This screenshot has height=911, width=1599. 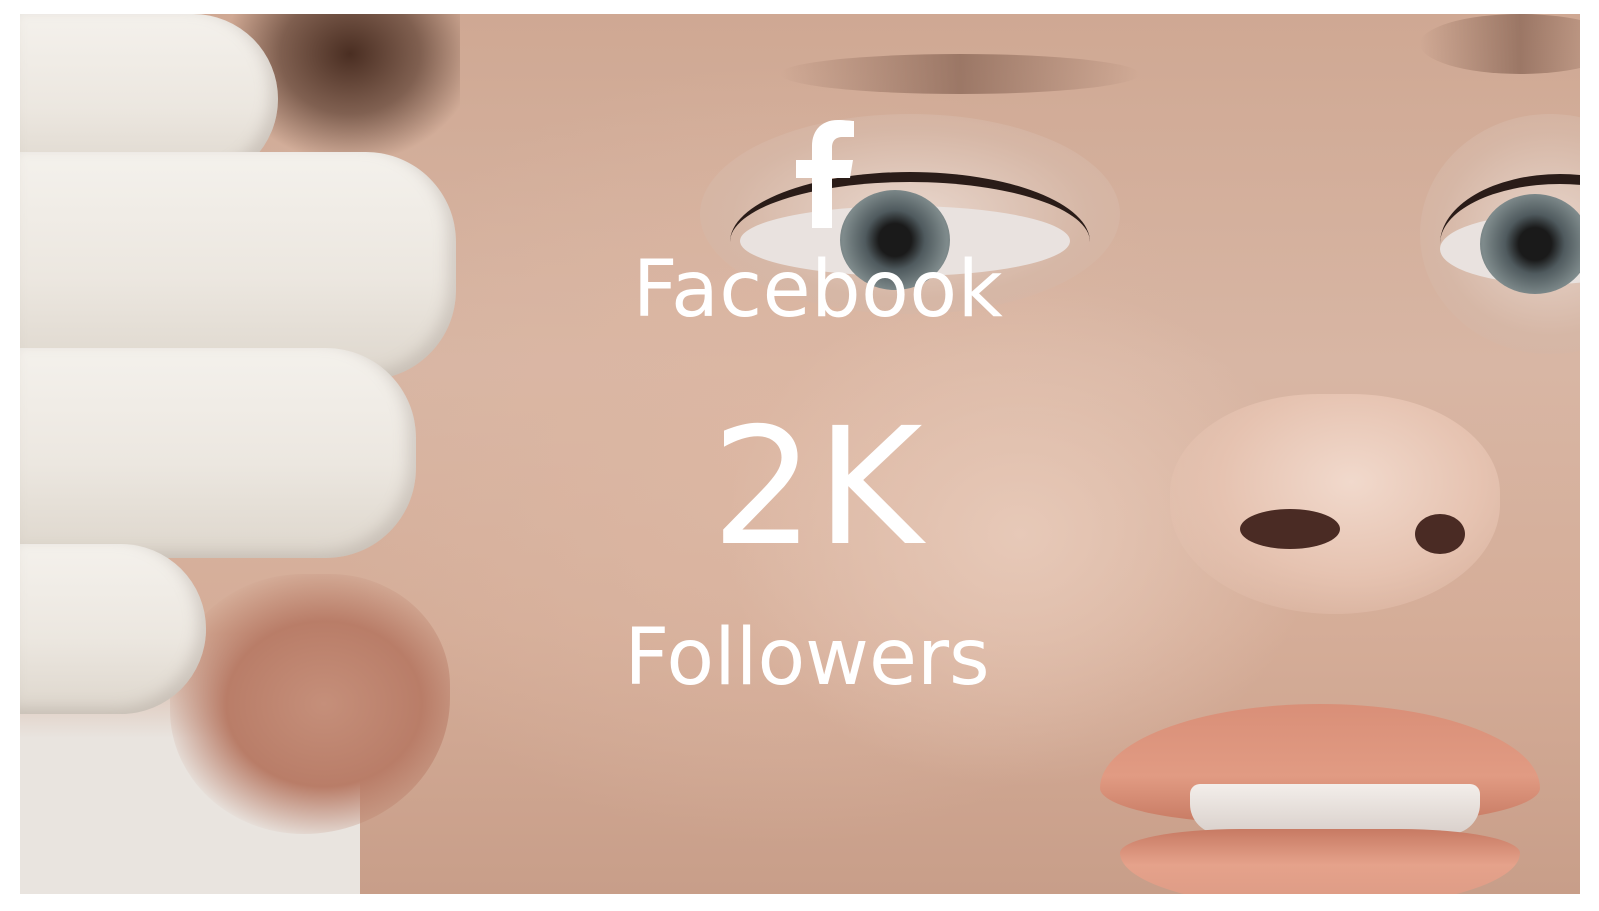 What do you see at coordinates (818, 488) in the screenshot?
I see `follower-count: 2K` at bounding box center [818, 488].